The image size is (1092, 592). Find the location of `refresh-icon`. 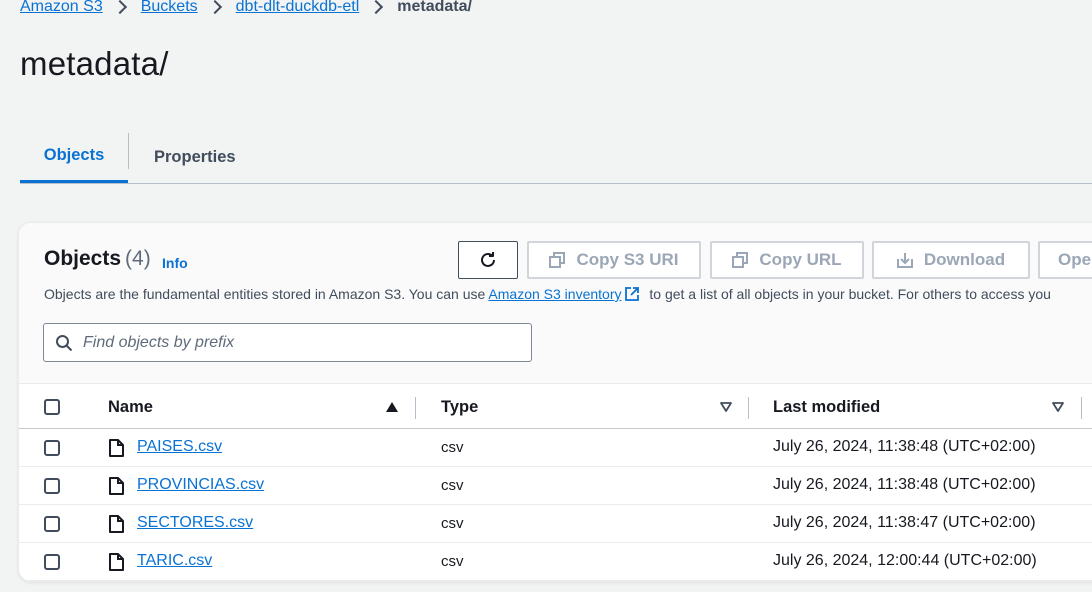

refresh-icon is located at coordinates (488, 259).